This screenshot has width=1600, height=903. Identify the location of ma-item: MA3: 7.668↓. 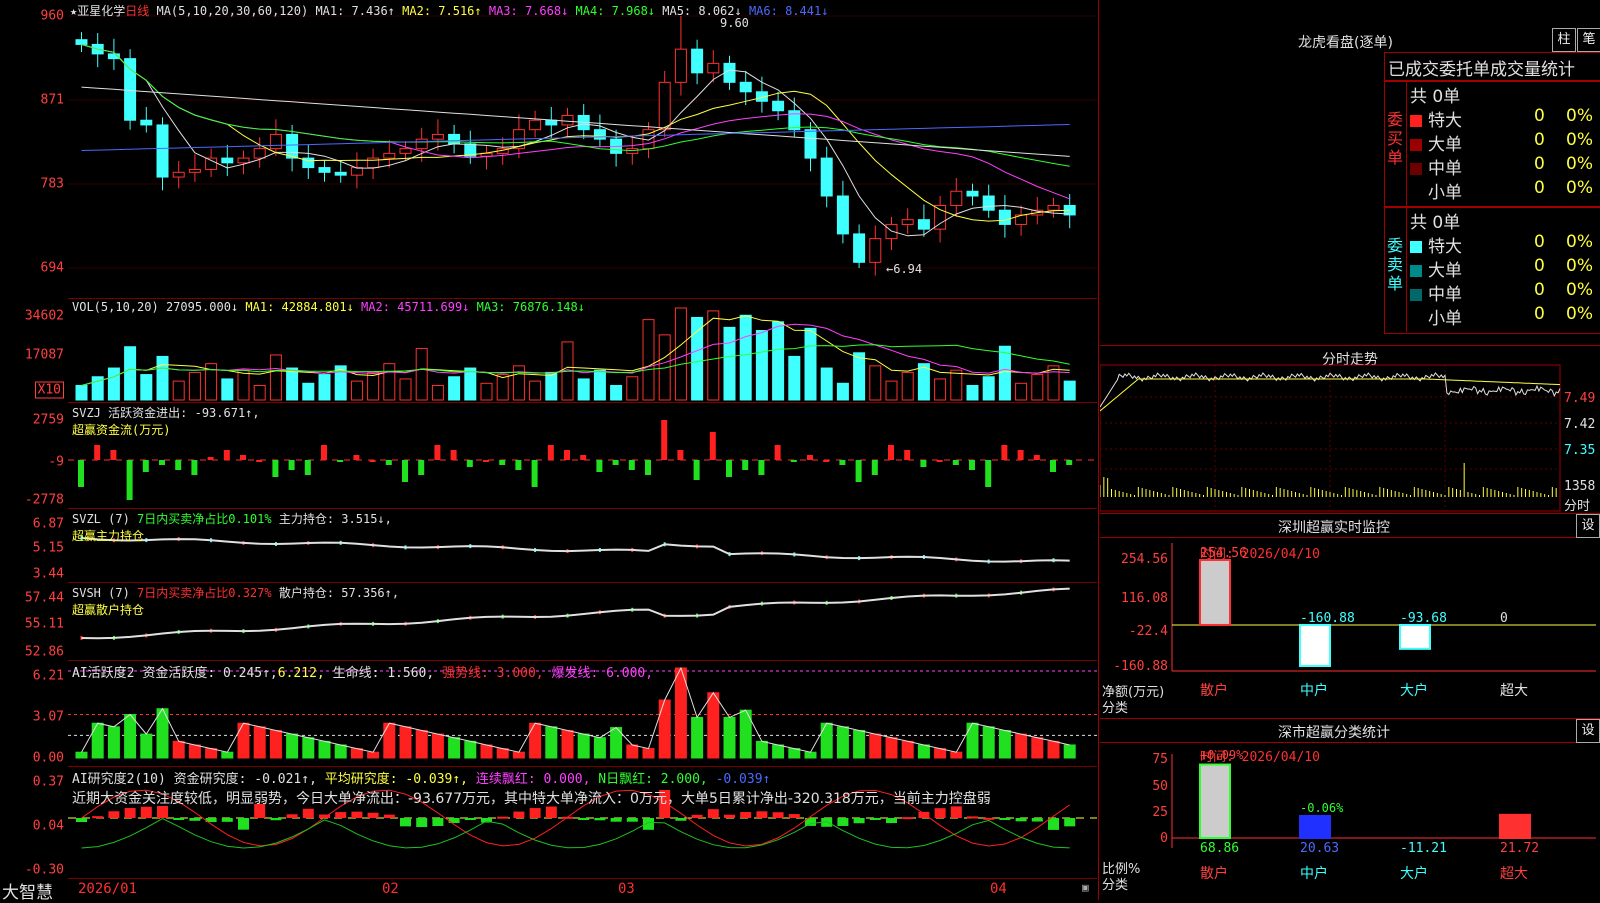
(525, 11).